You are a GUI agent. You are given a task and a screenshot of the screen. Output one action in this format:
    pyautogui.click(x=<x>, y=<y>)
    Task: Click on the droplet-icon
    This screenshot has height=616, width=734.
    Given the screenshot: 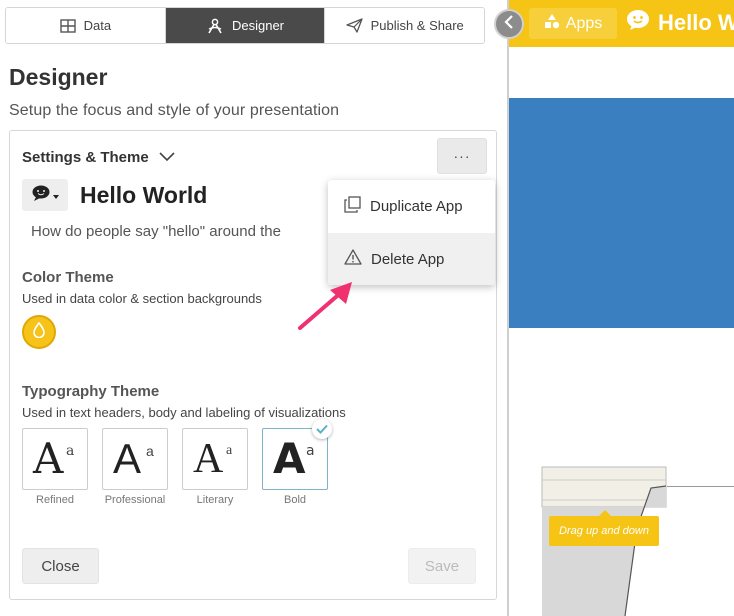 What is the action you would take?
    pyautogui.click(x=39, y=332)
    